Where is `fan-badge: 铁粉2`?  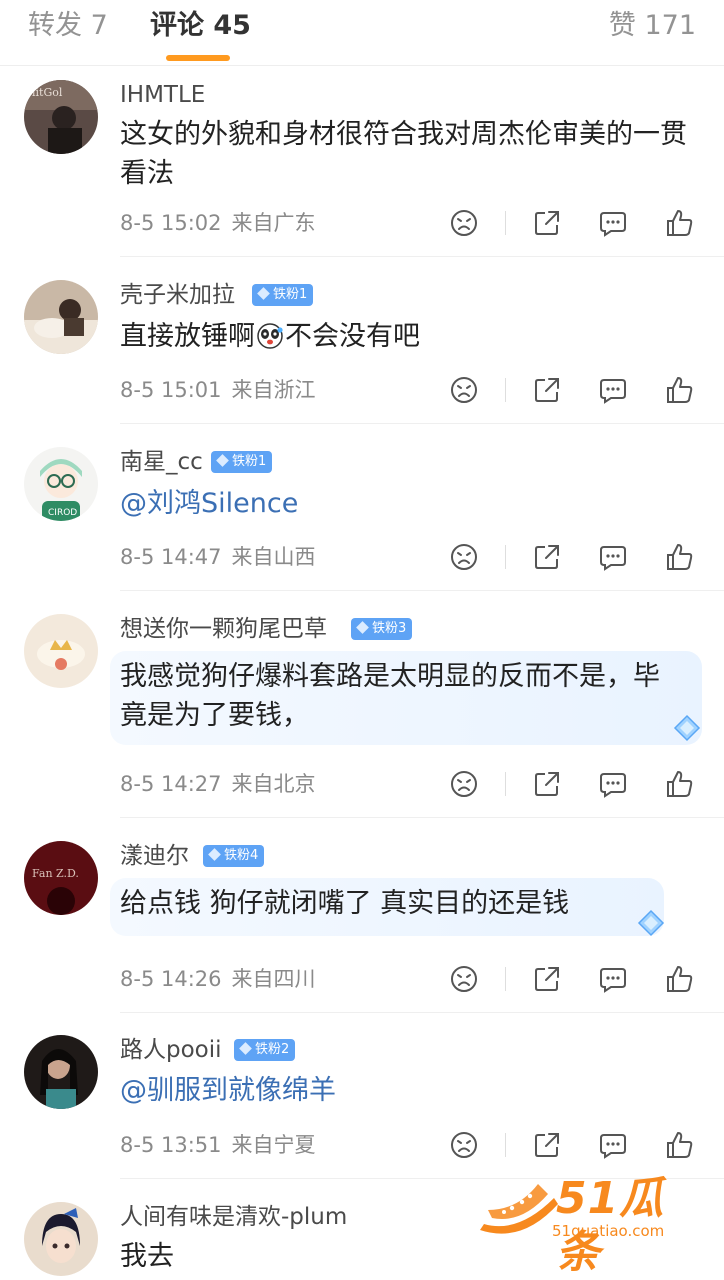
fan-badge: 铁粉2 is located at coordinates (265, 1050).